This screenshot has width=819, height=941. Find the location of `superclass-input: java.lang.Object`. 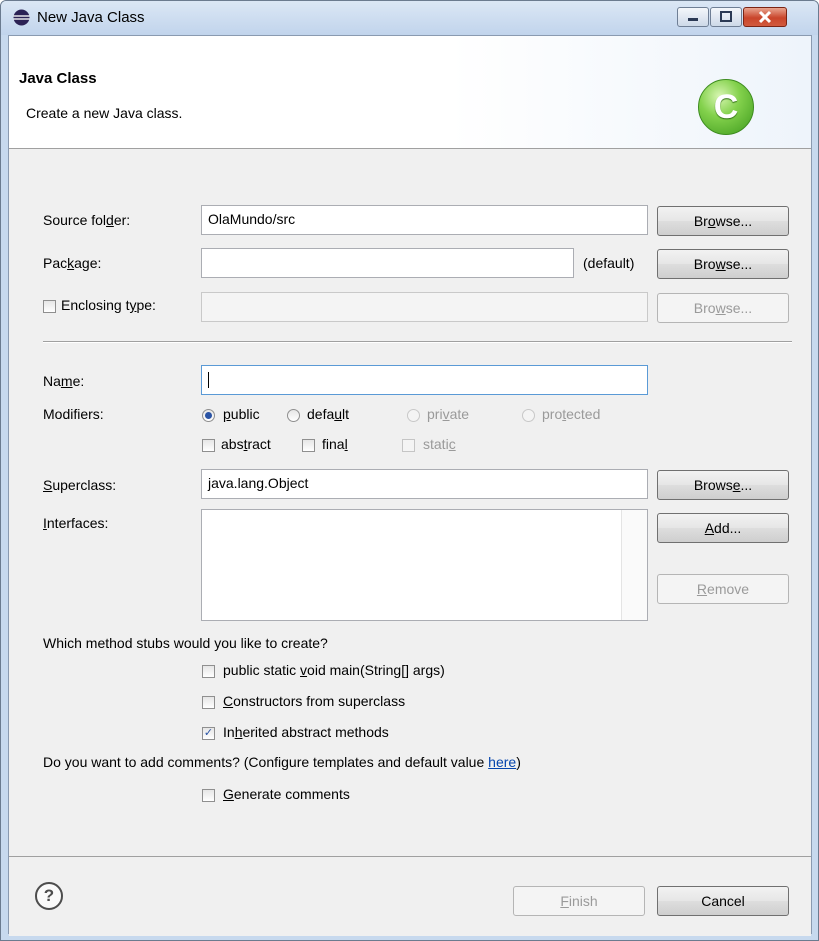

superclass-input: java.lang.Object is located at coordinates (424, 484).